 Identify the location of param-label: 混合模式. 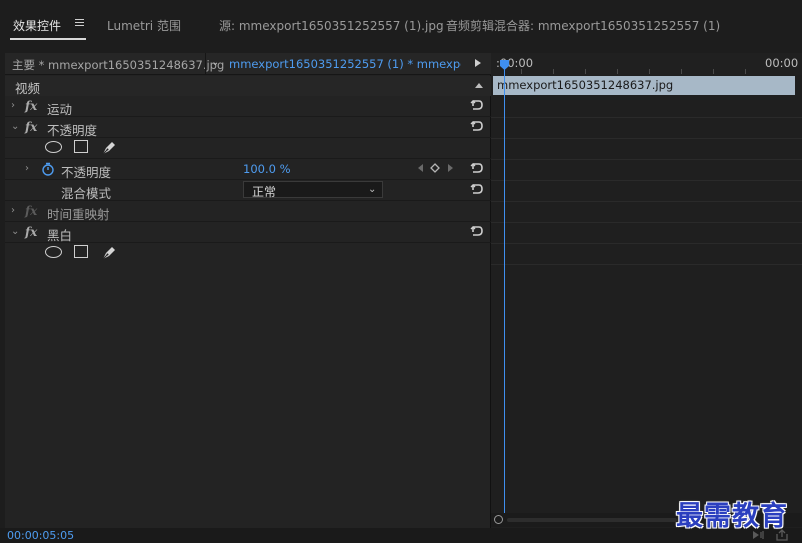
(86, 193).